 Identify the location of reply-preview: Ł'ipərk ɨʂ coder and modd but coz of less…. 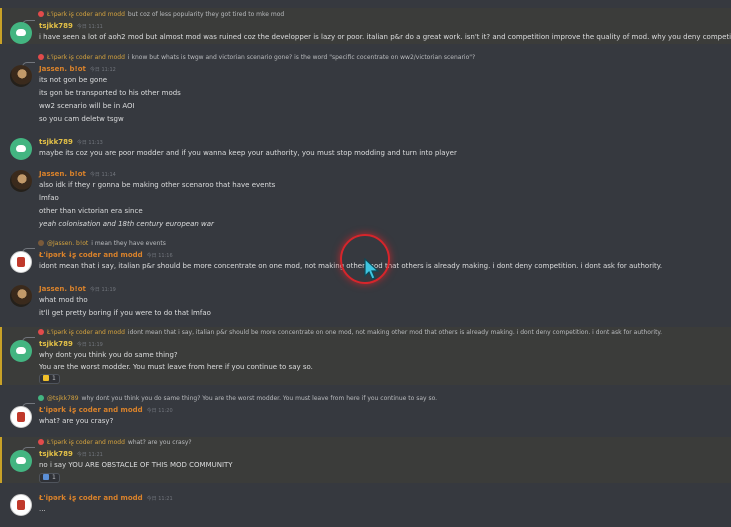
(161, 14).